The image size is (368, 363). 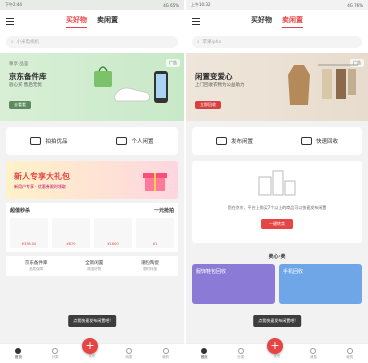 What do you see at coordinates (92, 141) in the screenshot?
I see `quick-entry-card: 拍拍优品 个人闲置` at bounding box center [92, 141].